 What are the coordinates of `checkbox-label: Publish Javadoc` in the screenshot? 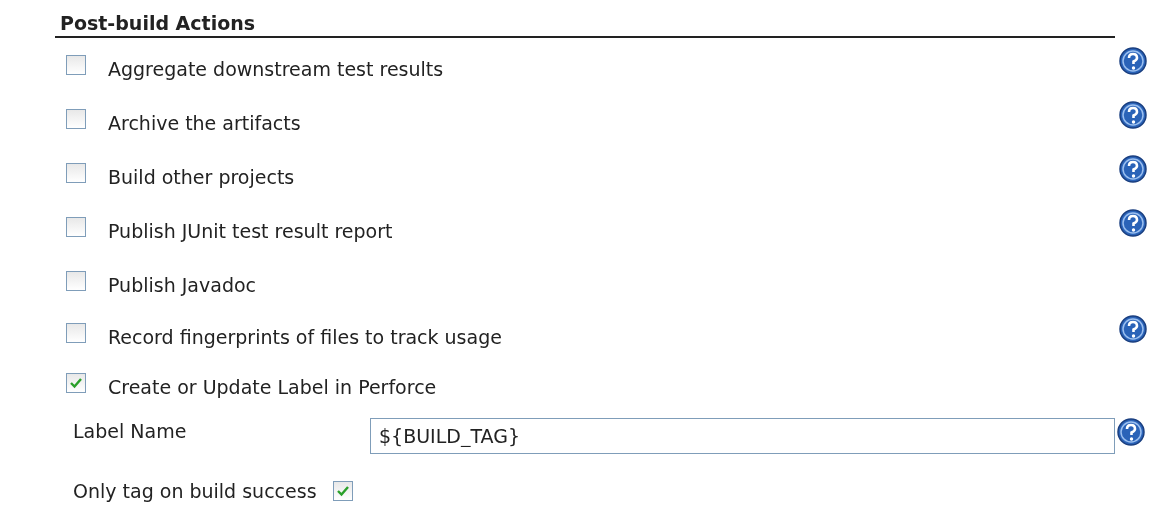 It's located at (182, 285).